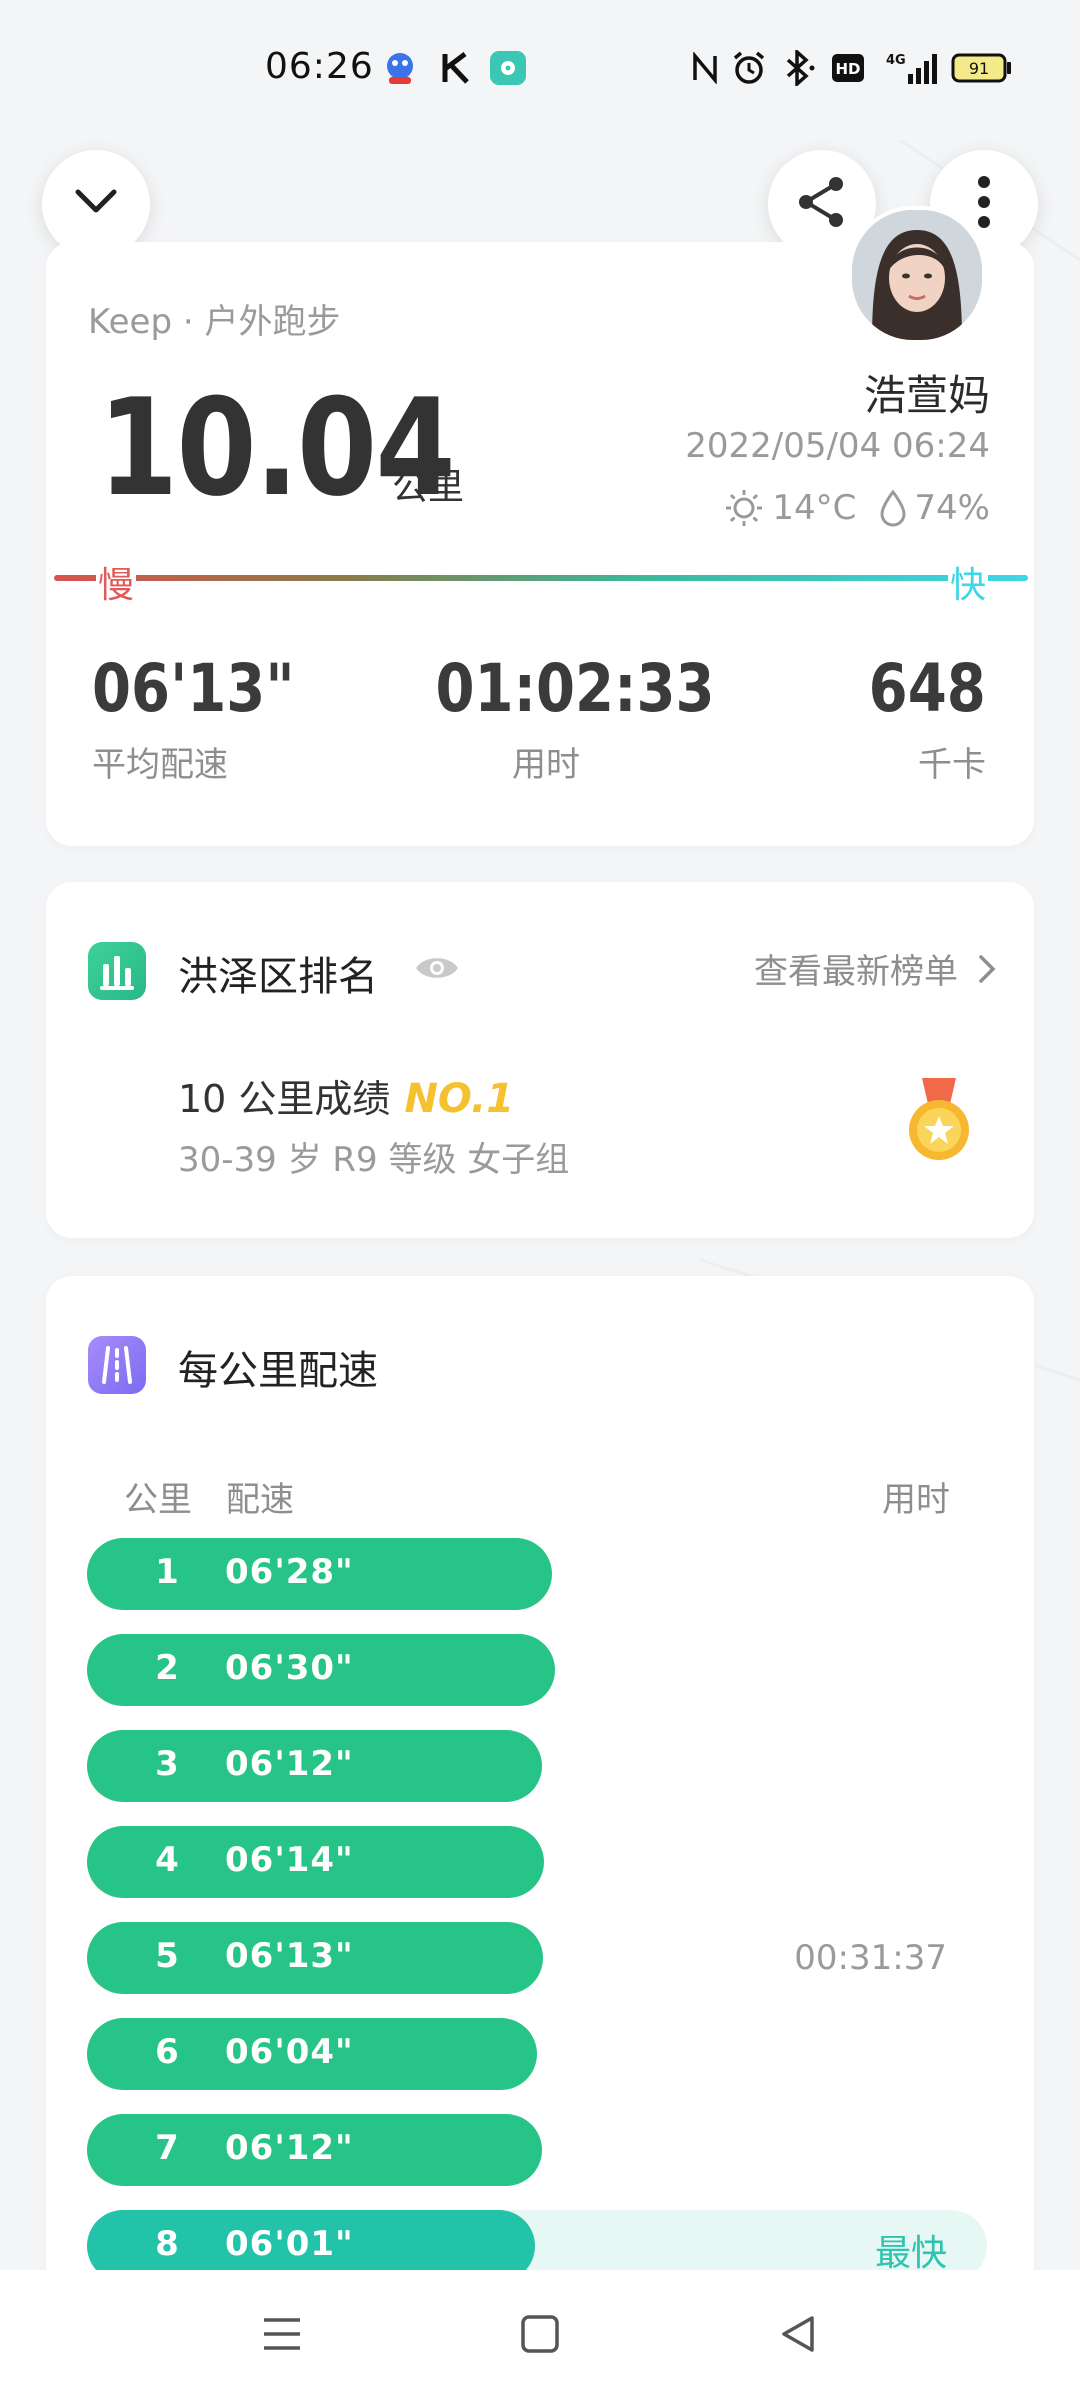 Image resolution: width=1080 pixels, height=2400 pixels. Describe the element at coordinates (912, 68) in the screenshot. I see `signal-4g-icon: 4G` at that location.